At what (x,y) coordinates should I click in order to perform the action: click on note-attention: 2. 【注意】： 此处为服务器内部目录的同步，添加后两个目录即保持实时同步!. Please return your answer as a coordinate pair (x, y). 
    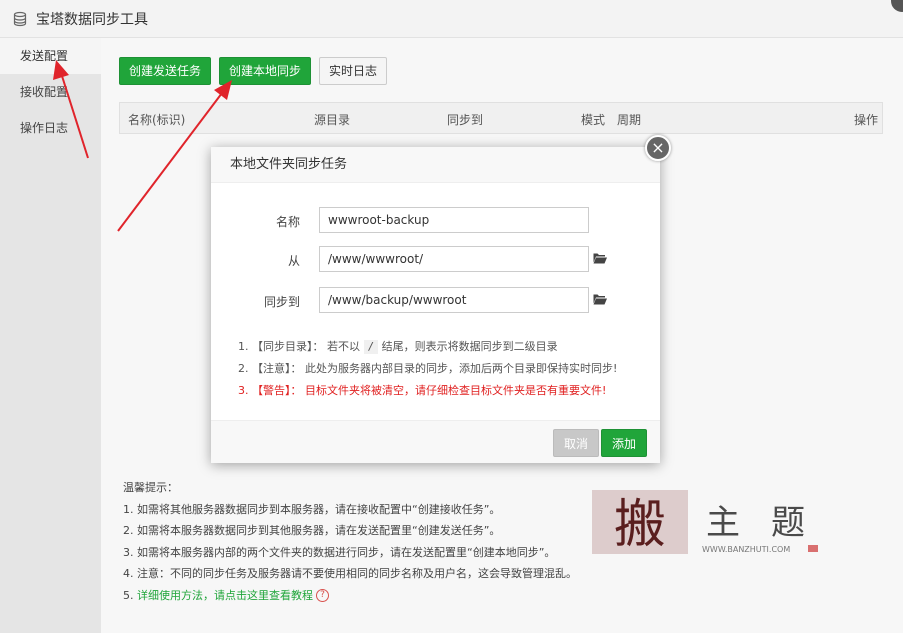
    Looking at the image, I should click on (428, 368).